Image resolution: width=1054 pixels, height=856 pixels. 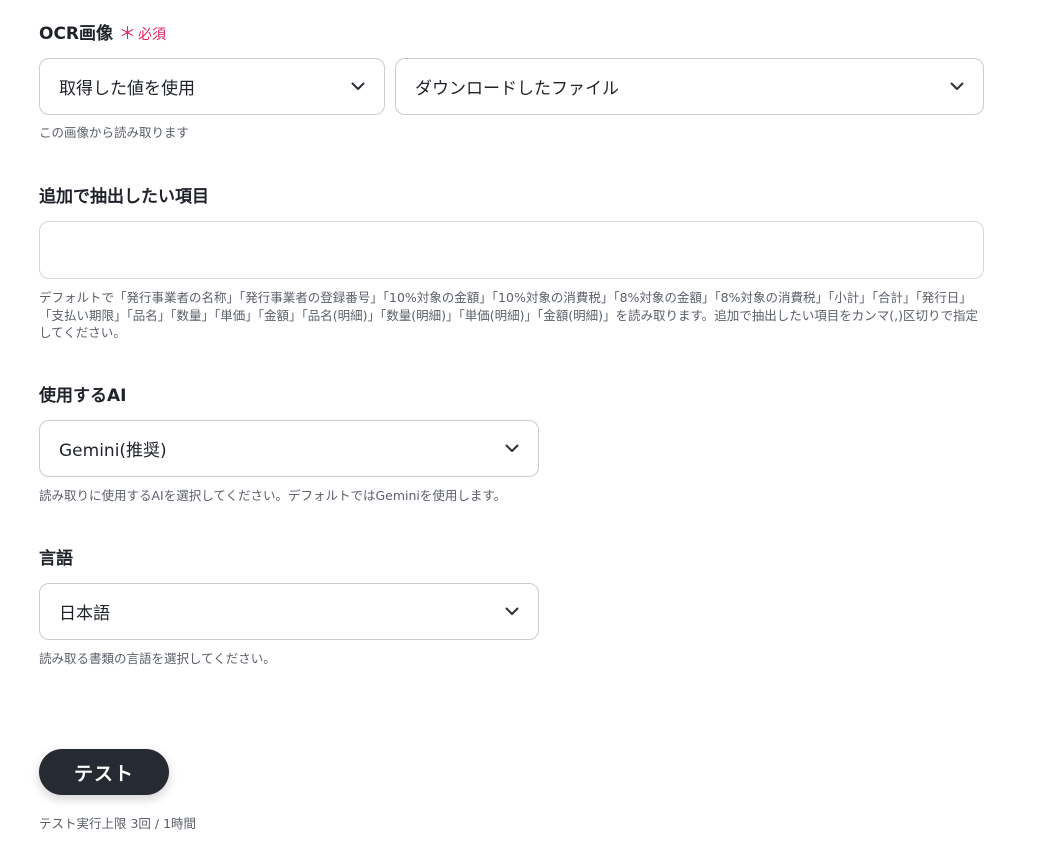 What do you see at coordinates (56, 559) in the screenshot?
I see `language-label: 言語` at bounding box center [56, 559].